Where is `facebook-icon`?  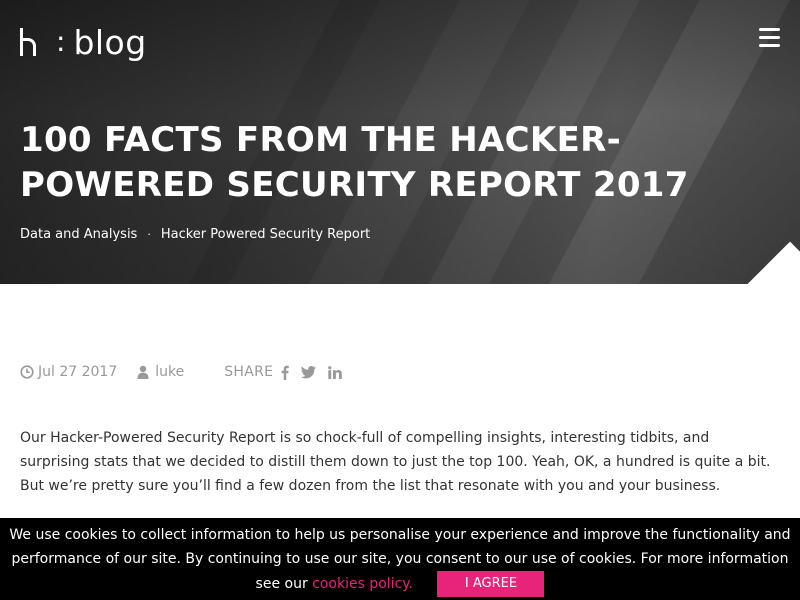
facebook-icon is located at coordinates (285, 372).